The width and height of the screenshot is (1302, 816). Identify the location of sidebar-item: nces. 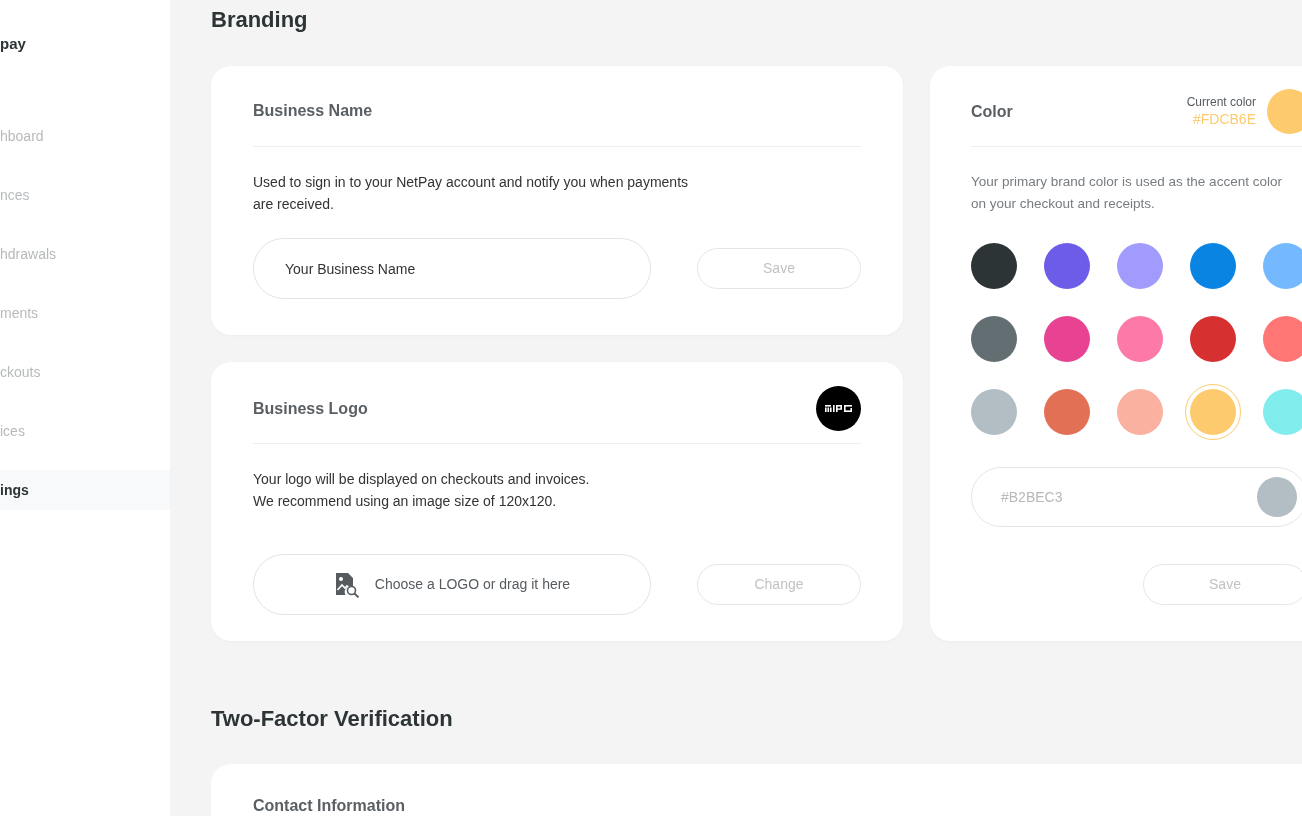
(85, 195).